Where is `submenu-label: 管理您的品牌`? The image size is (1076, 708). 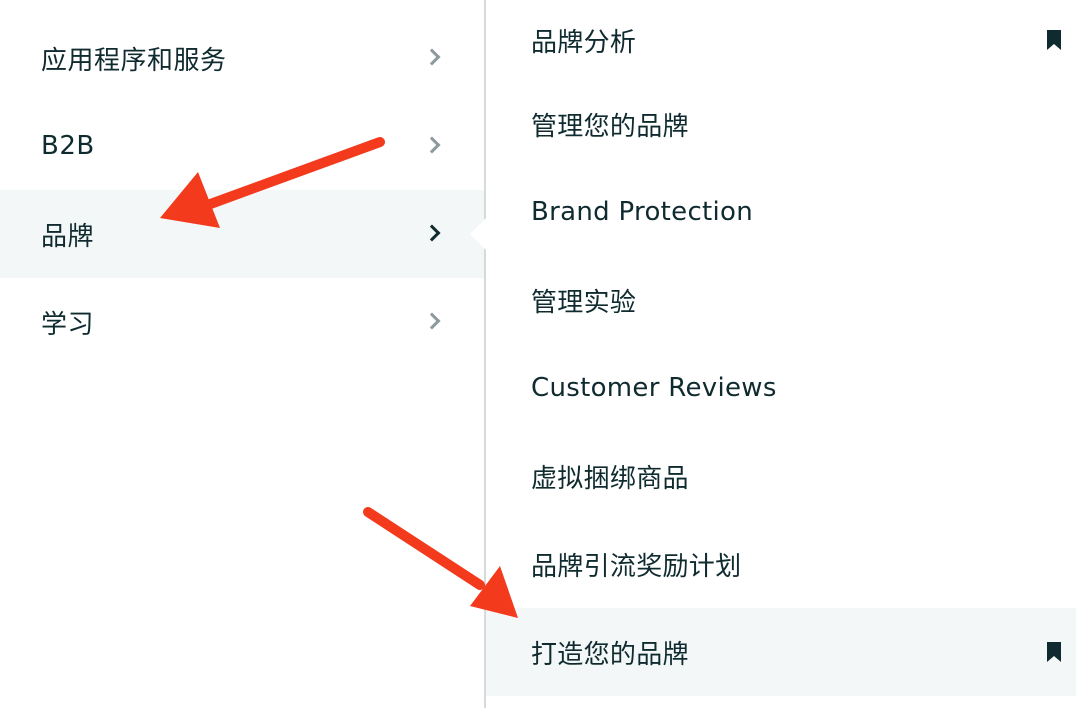 submenu-label: 管理您的品牌 is located at coordinates (610, 126).